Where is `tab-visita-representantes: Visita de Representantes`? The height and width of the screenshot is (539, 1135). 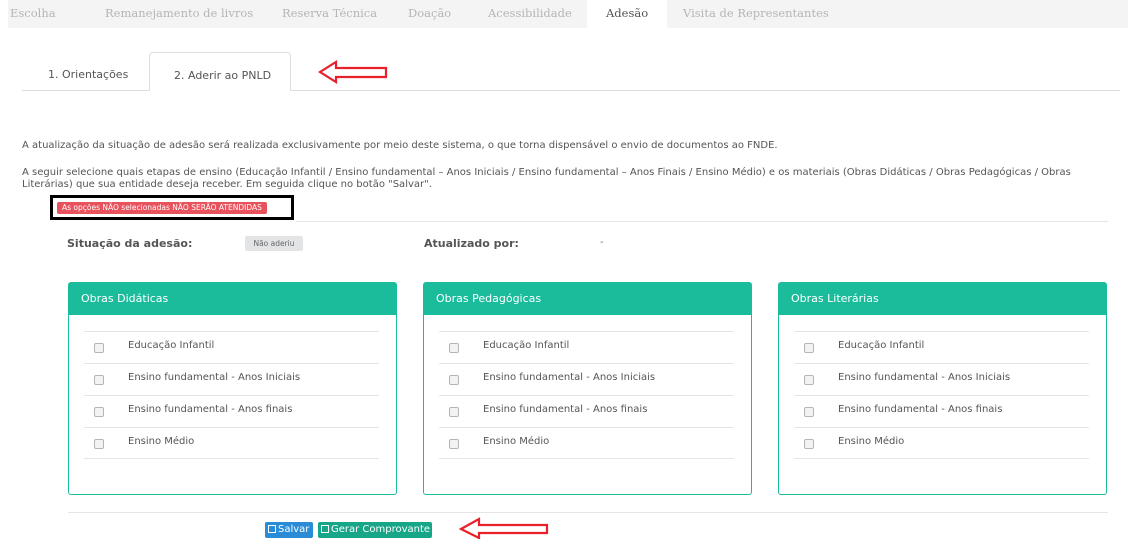
tab-visita-representantes: Visita de Representantes is located at coordinates (756, 13).